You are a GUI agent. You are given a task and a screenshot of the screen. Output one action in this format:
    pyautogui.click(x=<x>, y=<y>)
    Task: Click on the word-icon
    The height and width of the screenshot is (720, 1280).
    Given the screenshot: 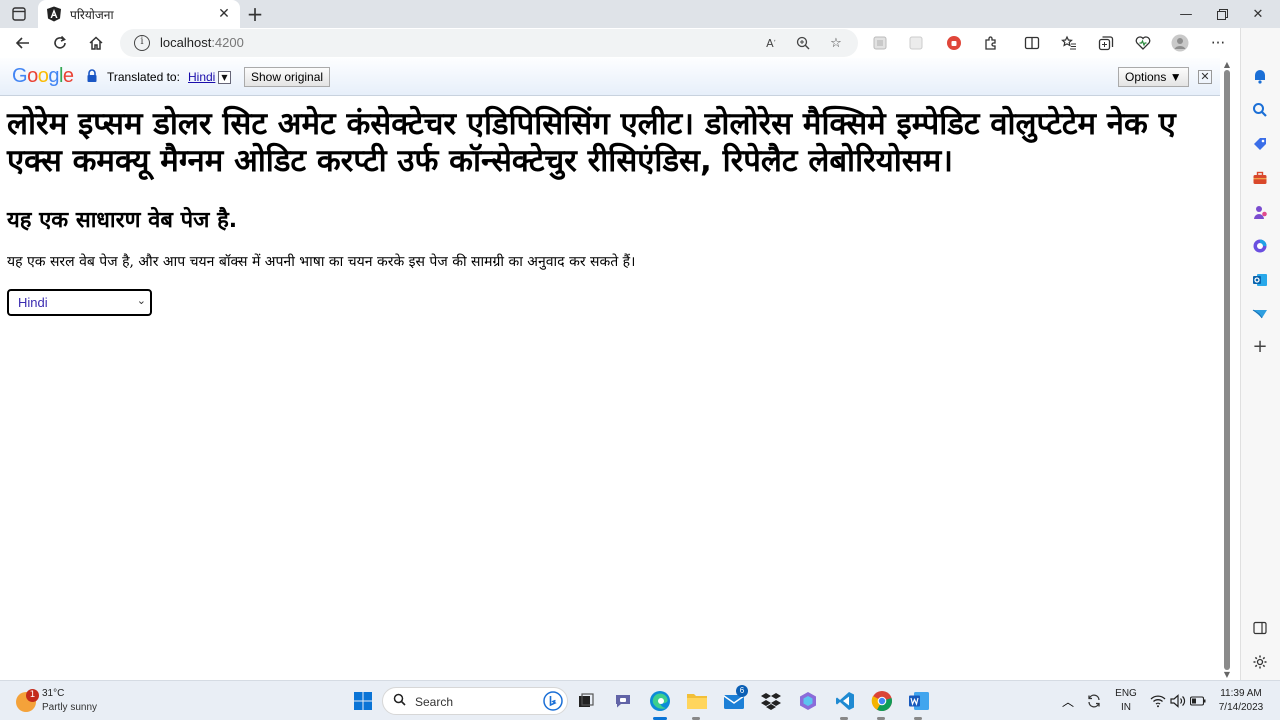 What is the action you would take?
    pyautogui.click(x=919, y=701)
    